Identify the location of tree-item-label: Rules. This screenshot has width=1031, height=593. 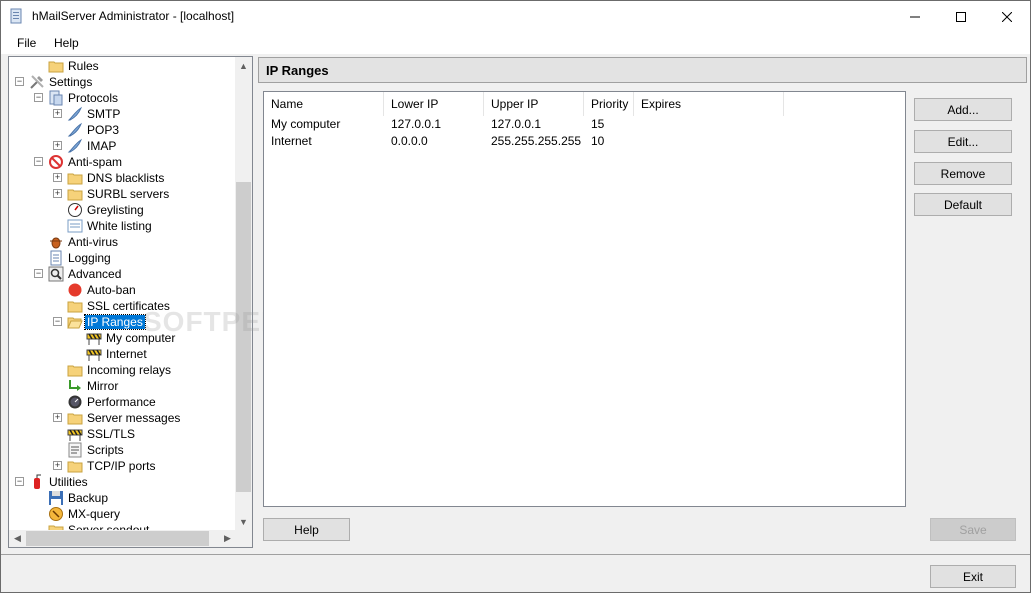
(83, 66).